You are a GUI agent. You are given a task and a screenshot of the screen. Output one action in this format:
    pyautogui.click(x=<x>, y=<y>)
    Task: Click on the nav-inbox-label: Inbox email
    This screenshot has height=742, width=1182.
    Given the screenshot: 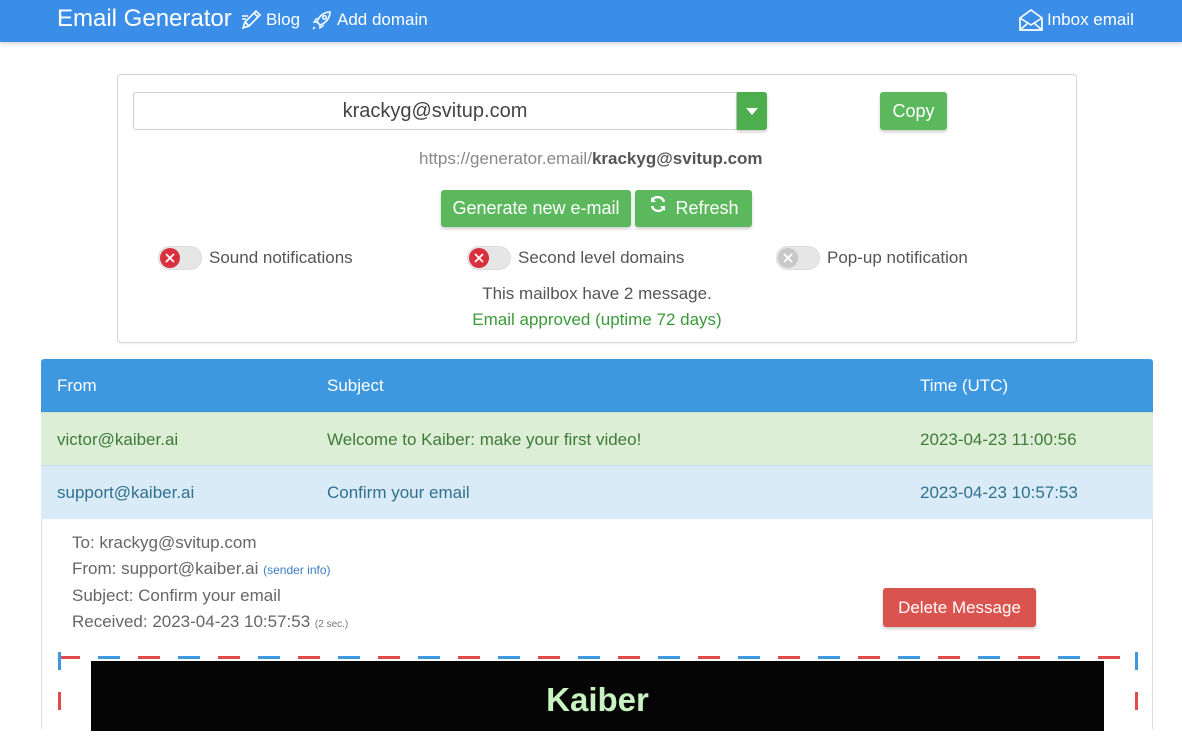 What is the action you would take?
    pyautogui.click(x=1090, y=19)
    